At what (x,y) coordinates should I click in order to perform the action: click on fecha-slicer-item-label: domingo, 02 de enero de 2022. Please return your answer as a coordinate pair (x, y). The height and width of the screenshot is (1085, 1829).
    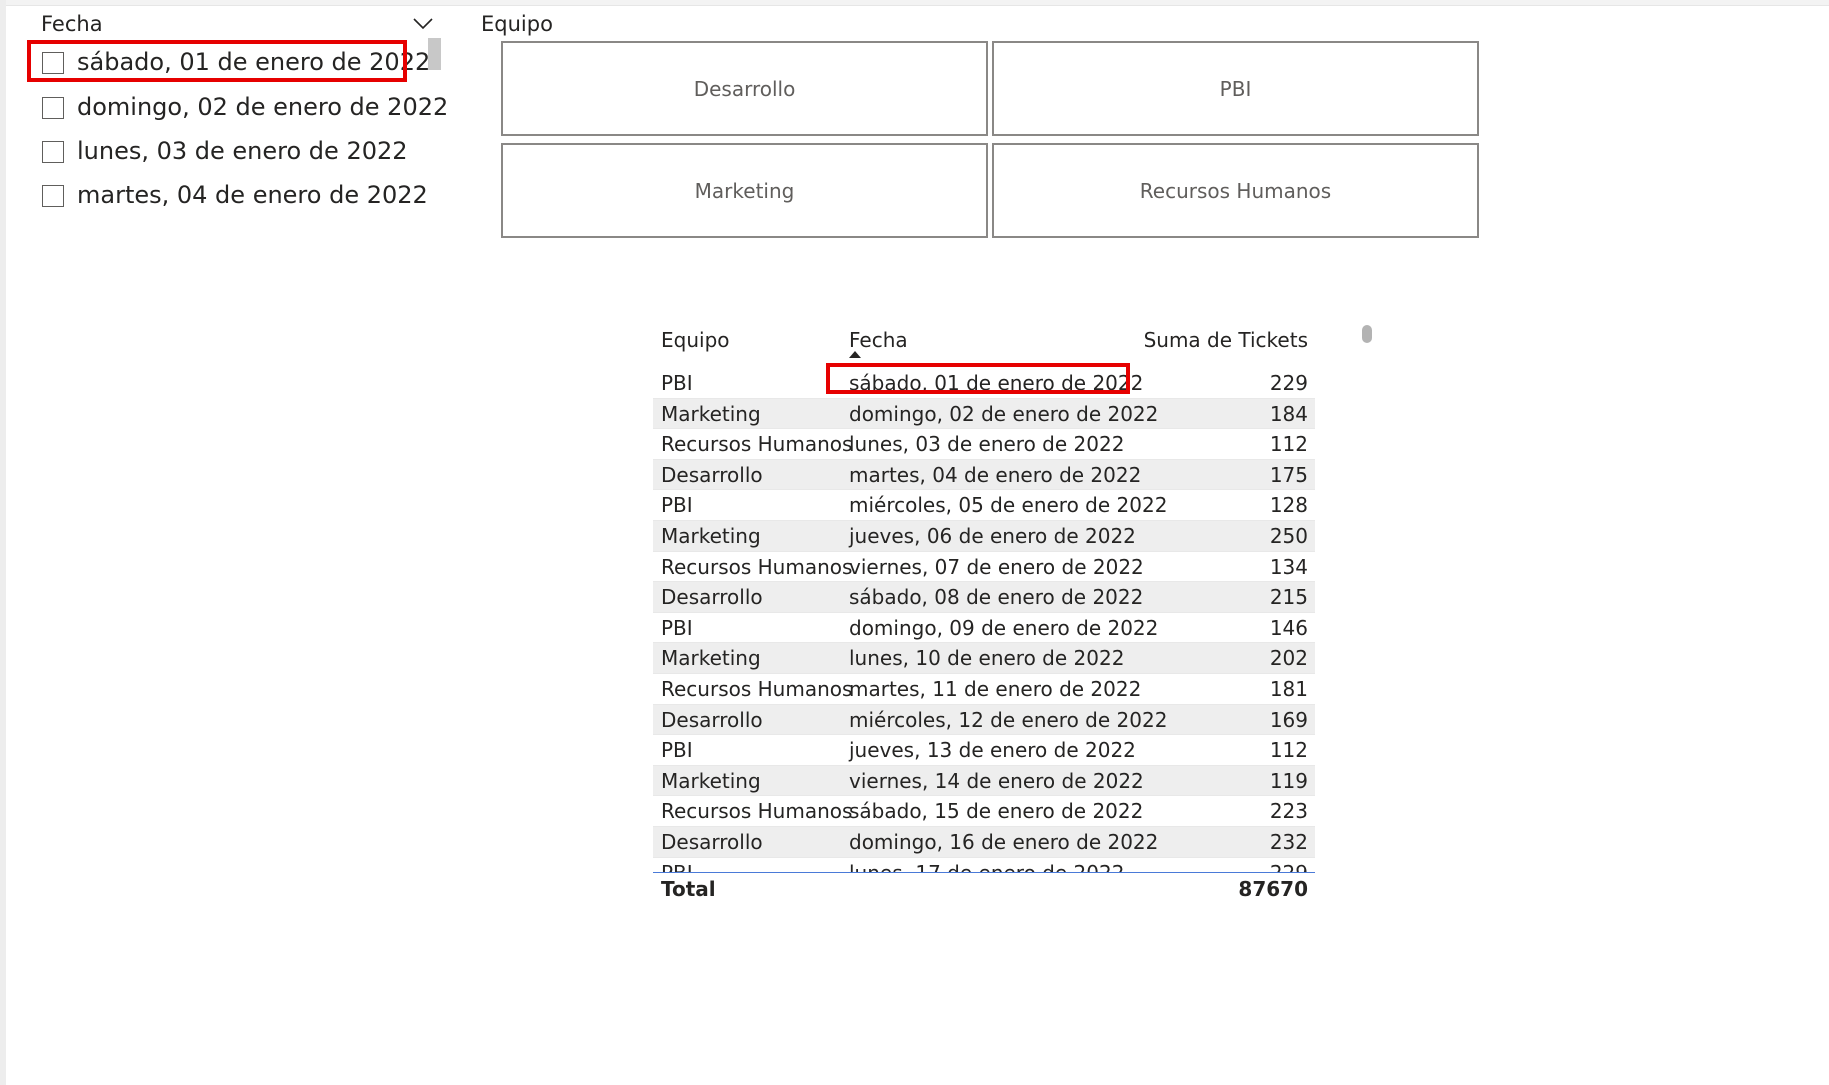
    Looking at the image, I should click on (263, 107).